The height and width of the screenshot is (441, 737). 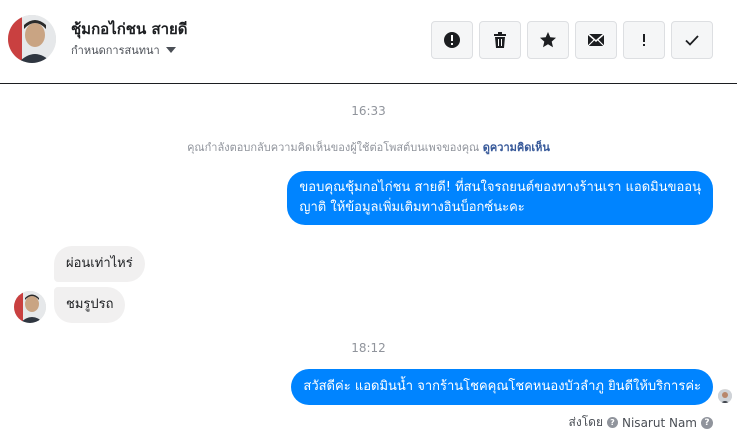 I want to click on star-button, so click(x=548, y=40).